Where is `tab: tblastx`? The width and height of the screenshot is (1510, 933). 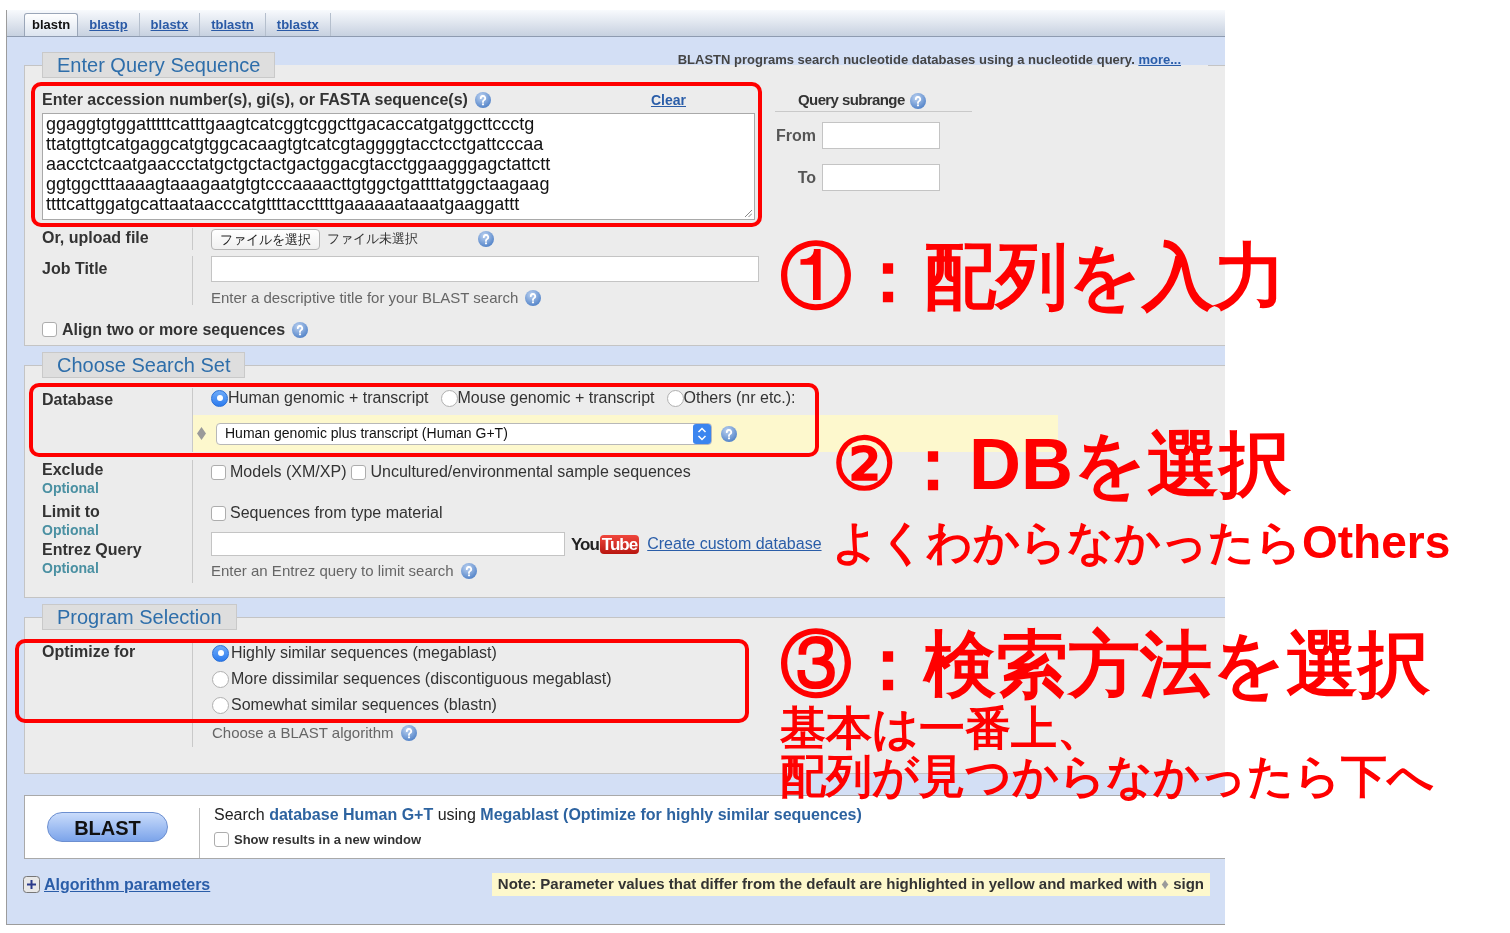 tab: tblastx is located at coordinates (298, 24).